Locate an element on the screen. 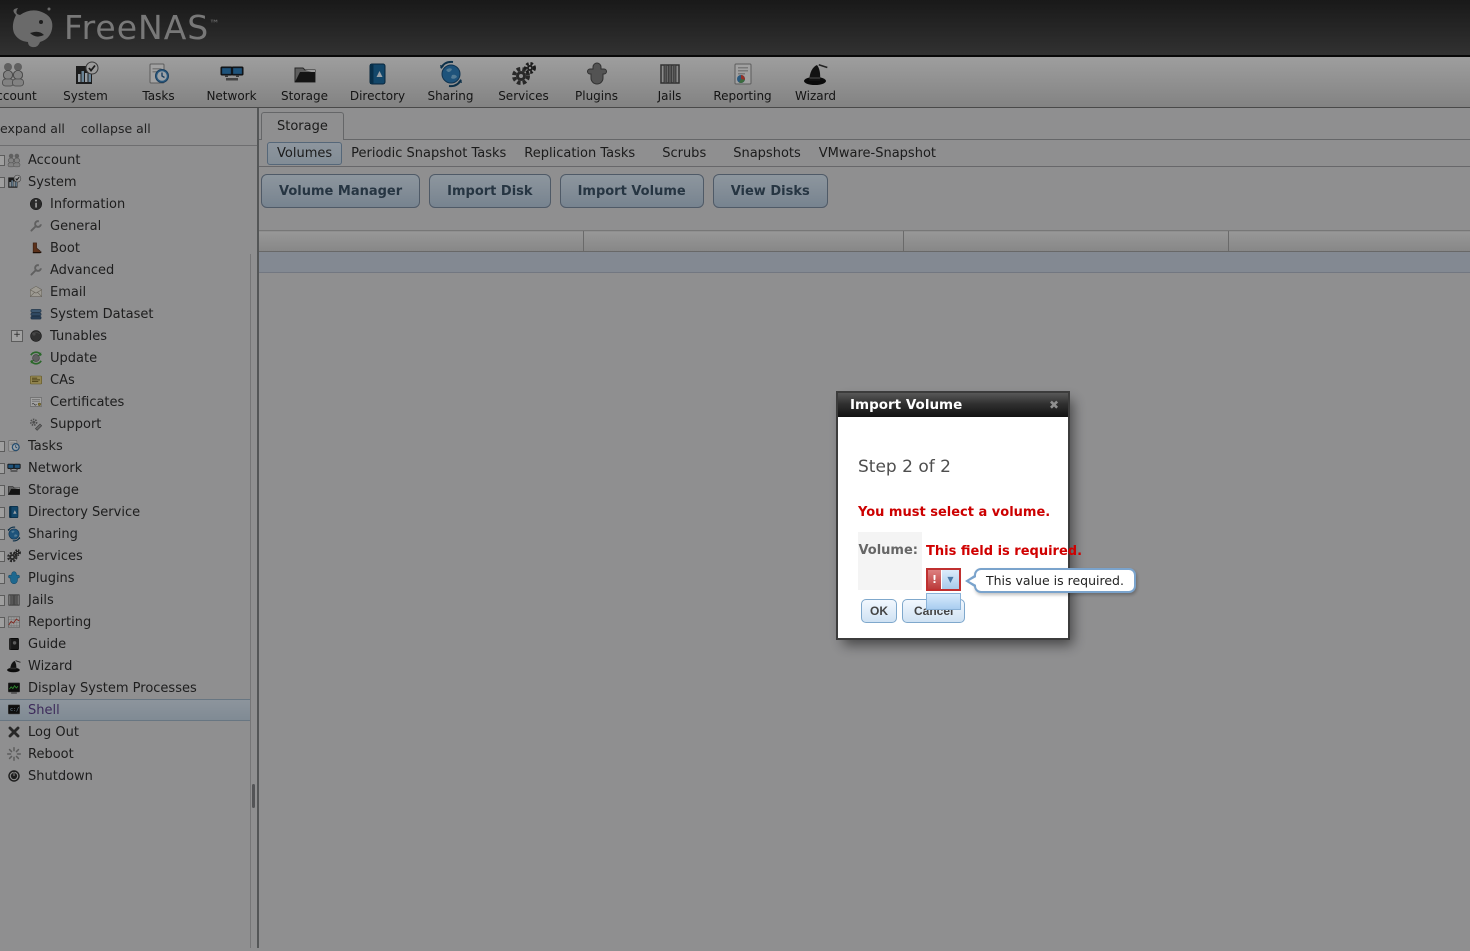 The width and height of the screenshot is (1470, 951). close-icon: ✖ is located at coordinates (1054, 405).